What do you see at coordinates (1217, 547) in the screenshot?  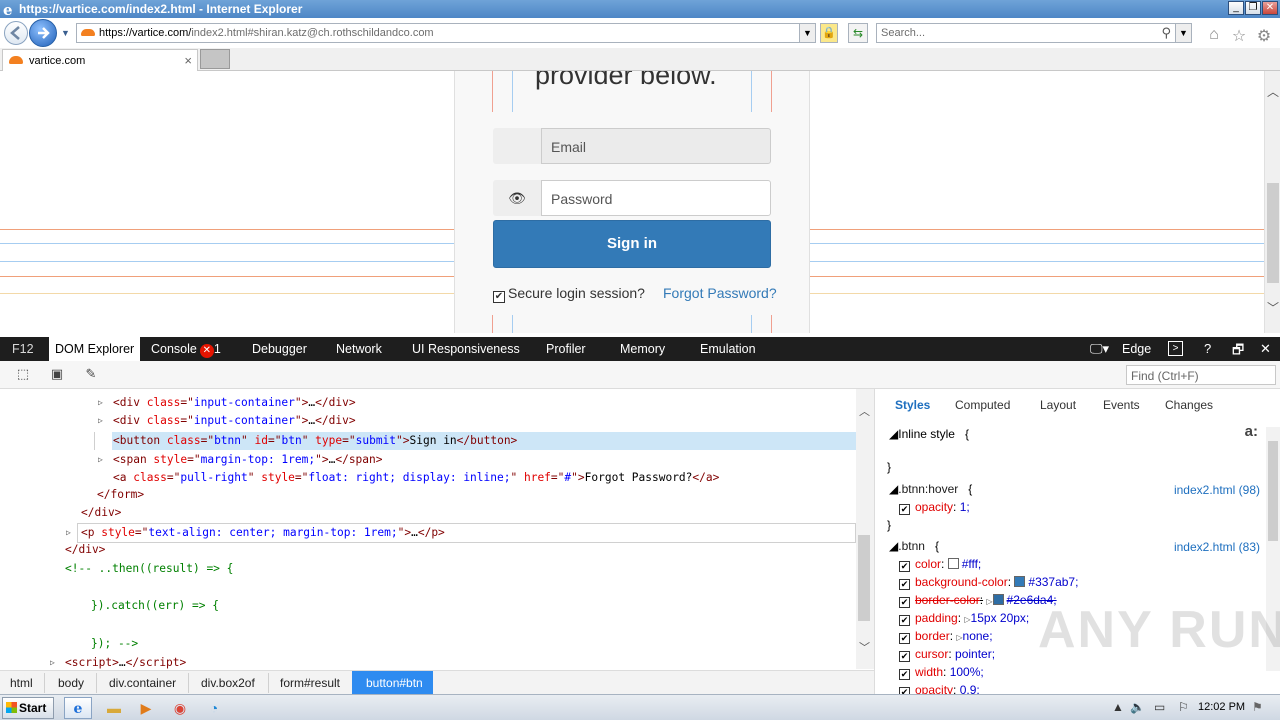 I see `btnn-rule-source-link: index2.html (83)` at bounding box center [1217, 547].